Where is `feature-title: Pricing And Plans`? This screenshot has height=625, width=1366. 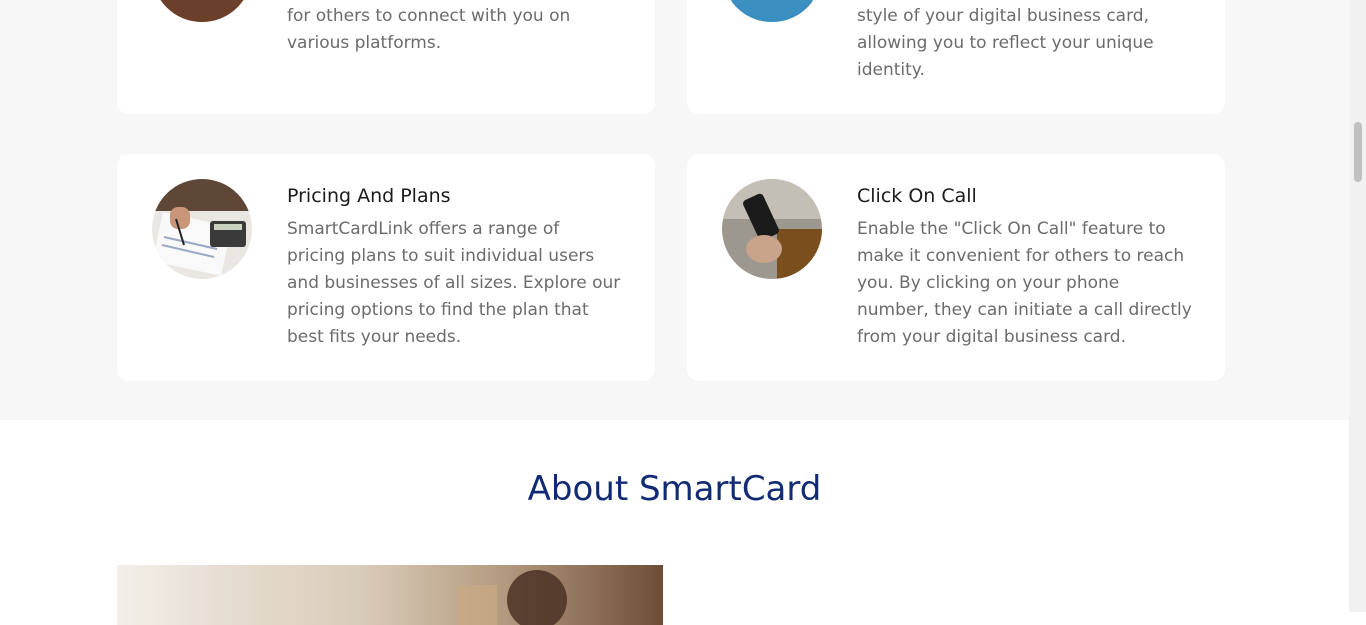
feature-title: Pricing And Plans is located at coordinates (369, 196).